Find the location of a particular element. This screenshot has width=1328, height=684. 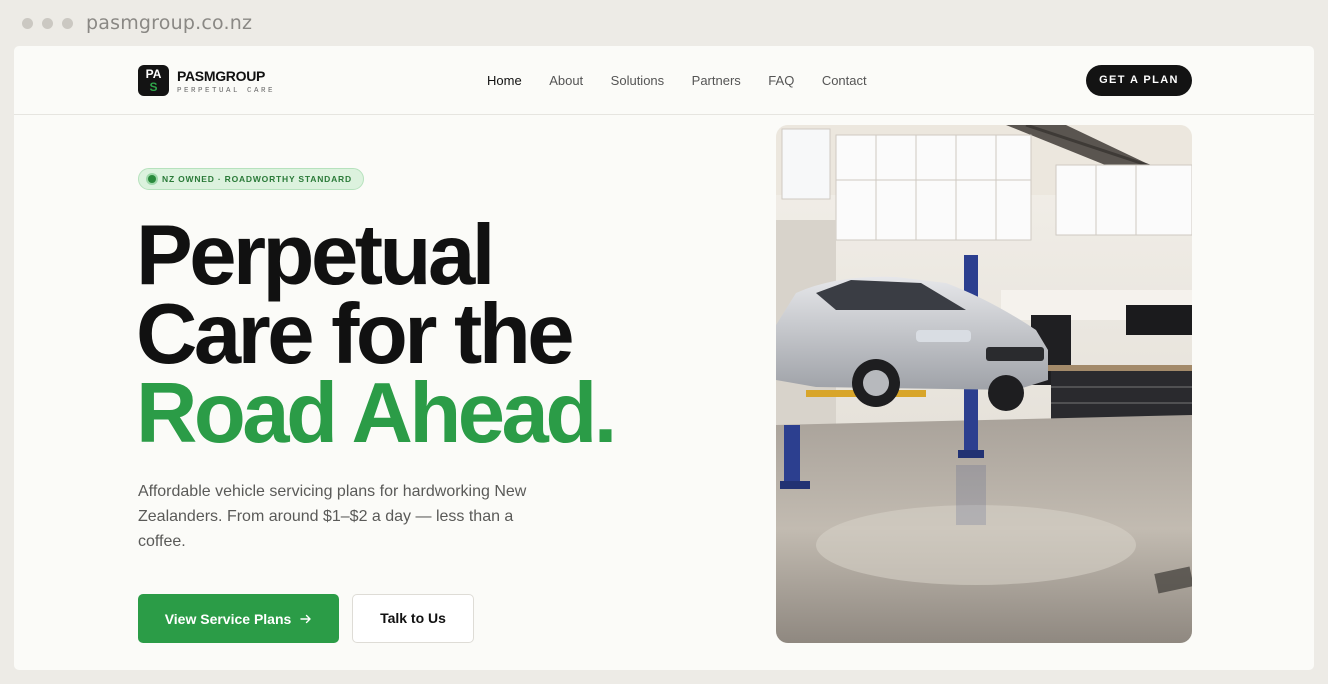

badge-label: NZ OWNED · ROADWORTHY STANDARD is located at coordinates (257, 179).